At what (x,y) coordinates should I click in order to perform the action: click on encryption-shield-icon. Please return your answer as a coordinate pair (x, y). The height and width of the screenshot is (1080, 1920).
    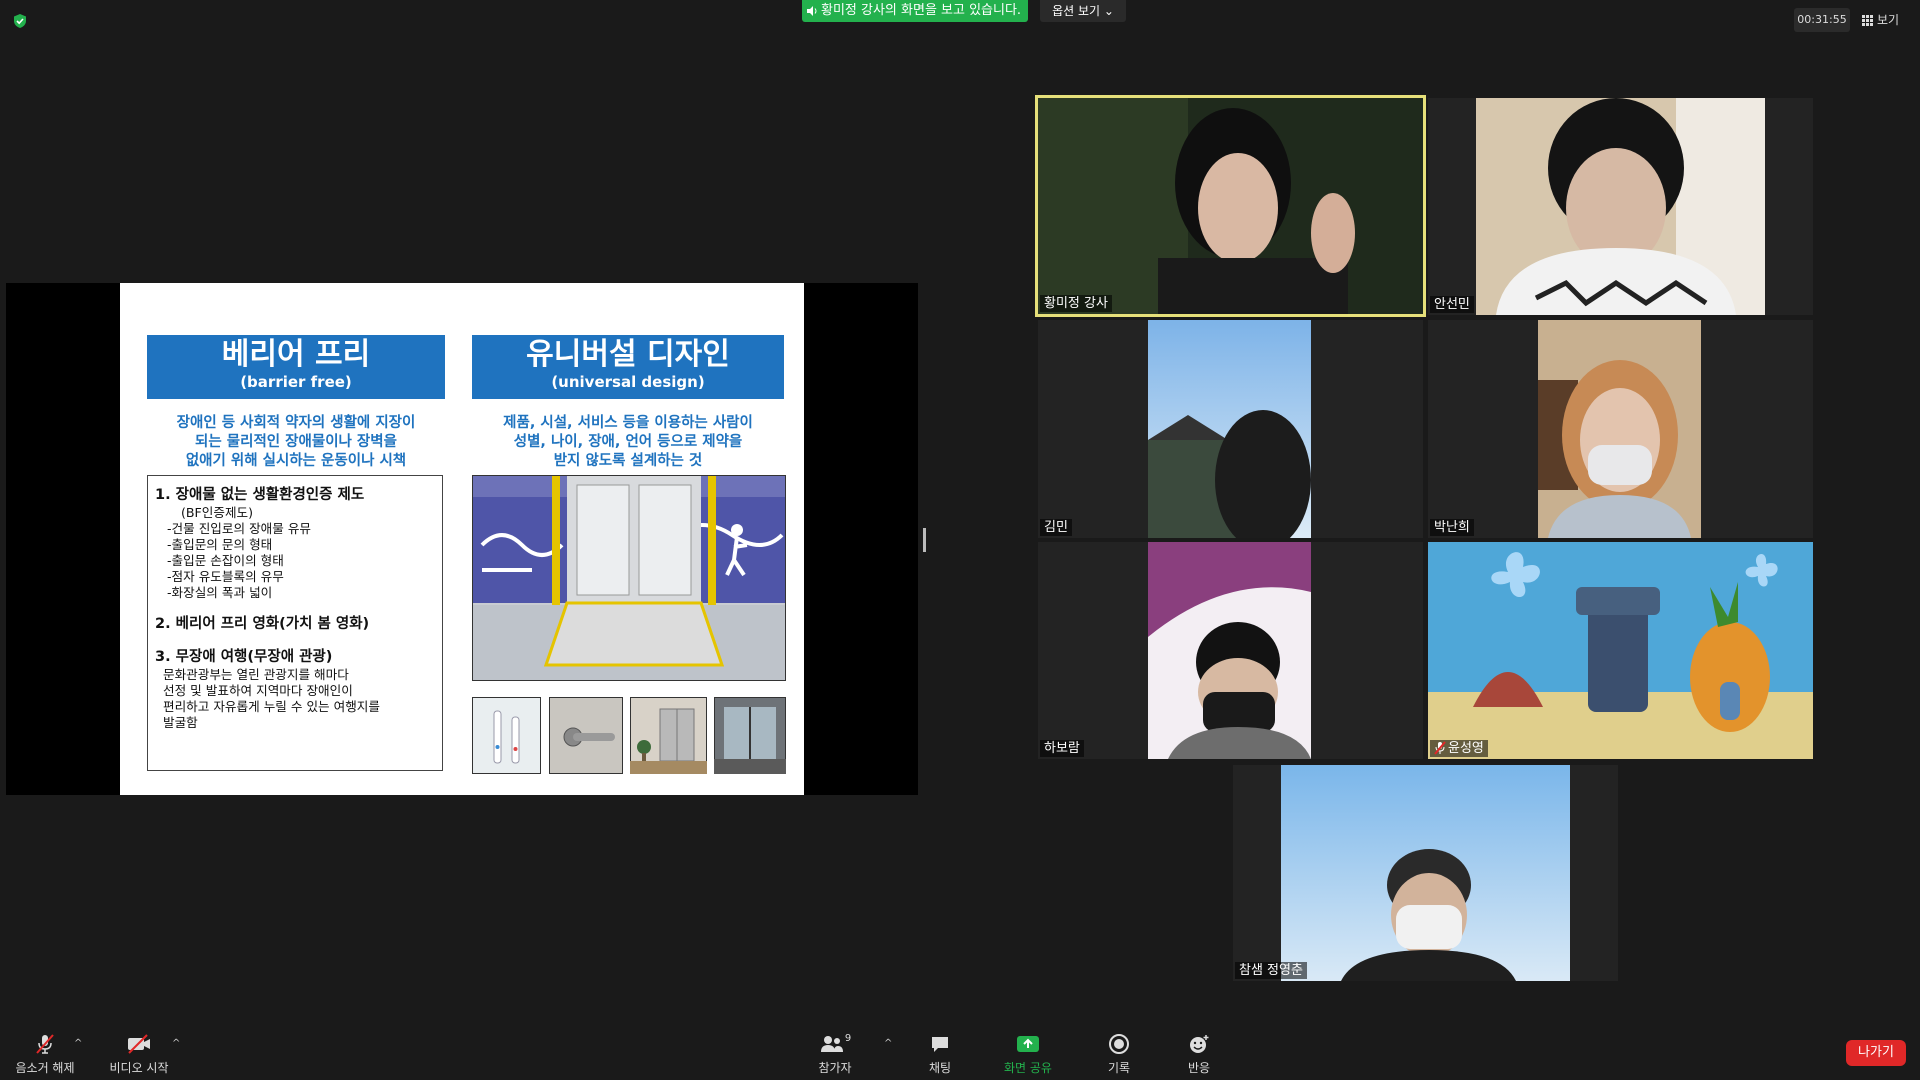
    Looking at the image, I should click on (20, 21).